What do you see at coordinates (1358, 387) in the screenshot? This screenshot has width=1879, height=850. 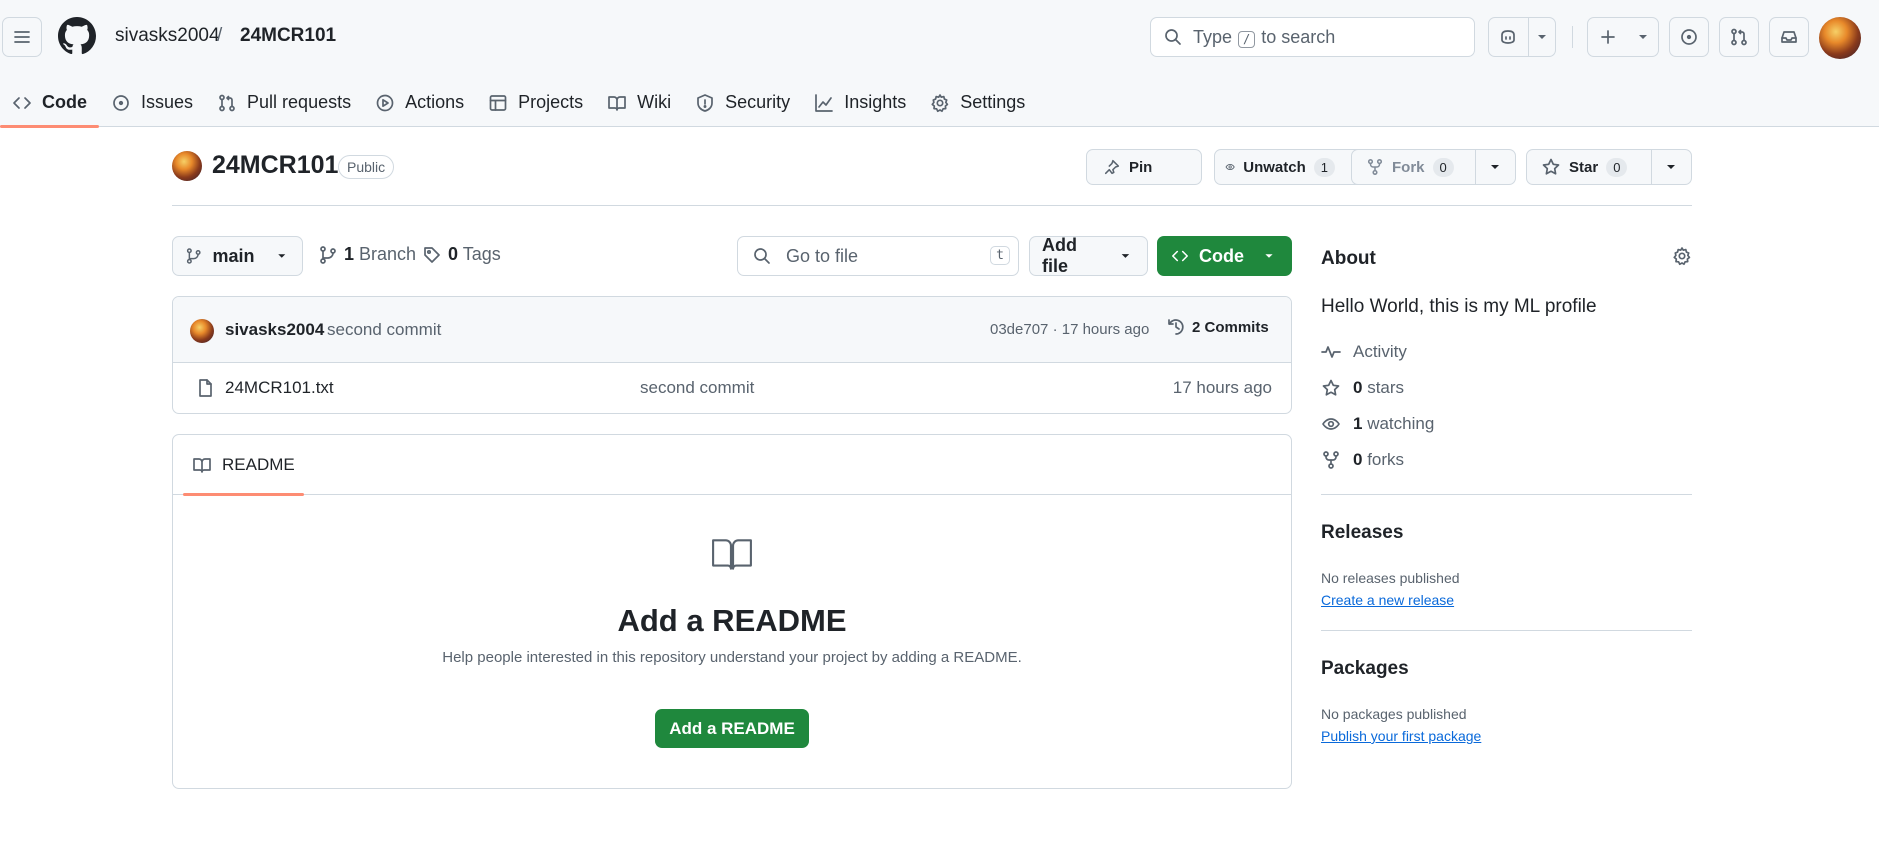 I see `stars-count: 0` at bounding box center [1358, 387].